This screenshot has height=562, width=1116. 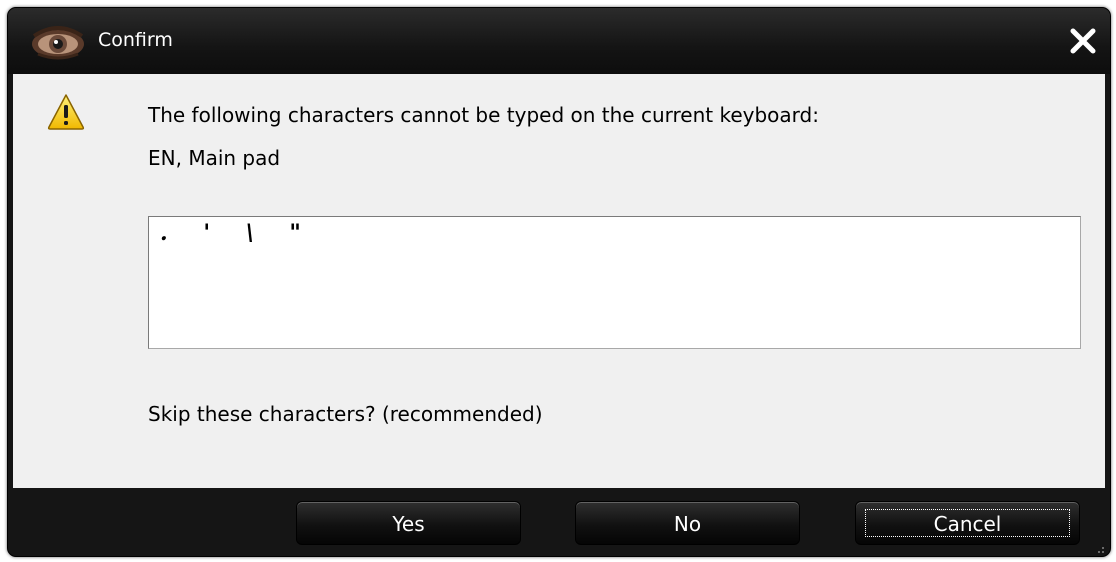 What do you see at coordinates (58, 42) in the screenshot?
I see `eye-icon` at bounding box center [58, 42].